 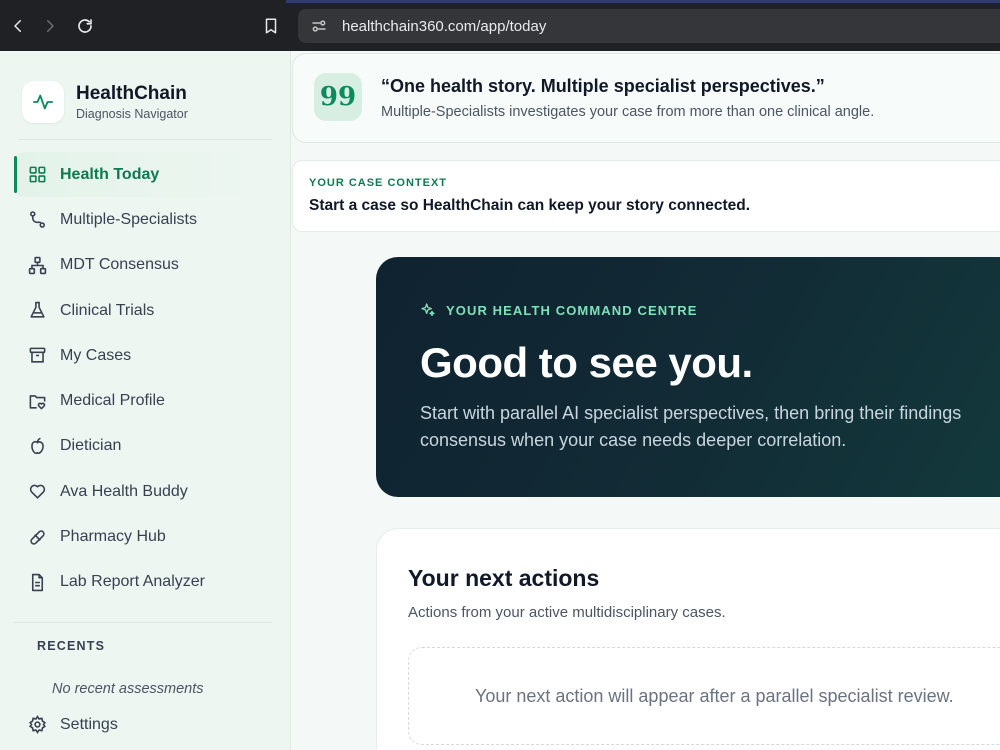 What do you see at coordinates (37, 724) in the screenshot?
I see `gear-icon` at bounding box center [37, 724].